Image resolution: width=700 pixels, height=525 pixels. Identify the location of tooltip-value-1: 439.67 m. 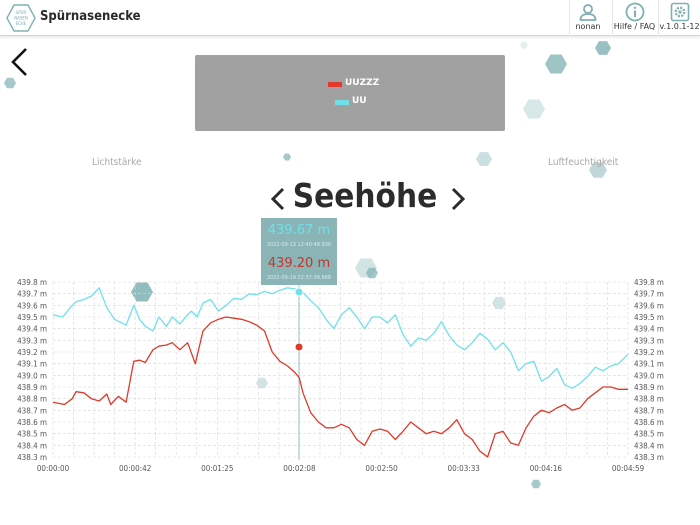
(299, 230).